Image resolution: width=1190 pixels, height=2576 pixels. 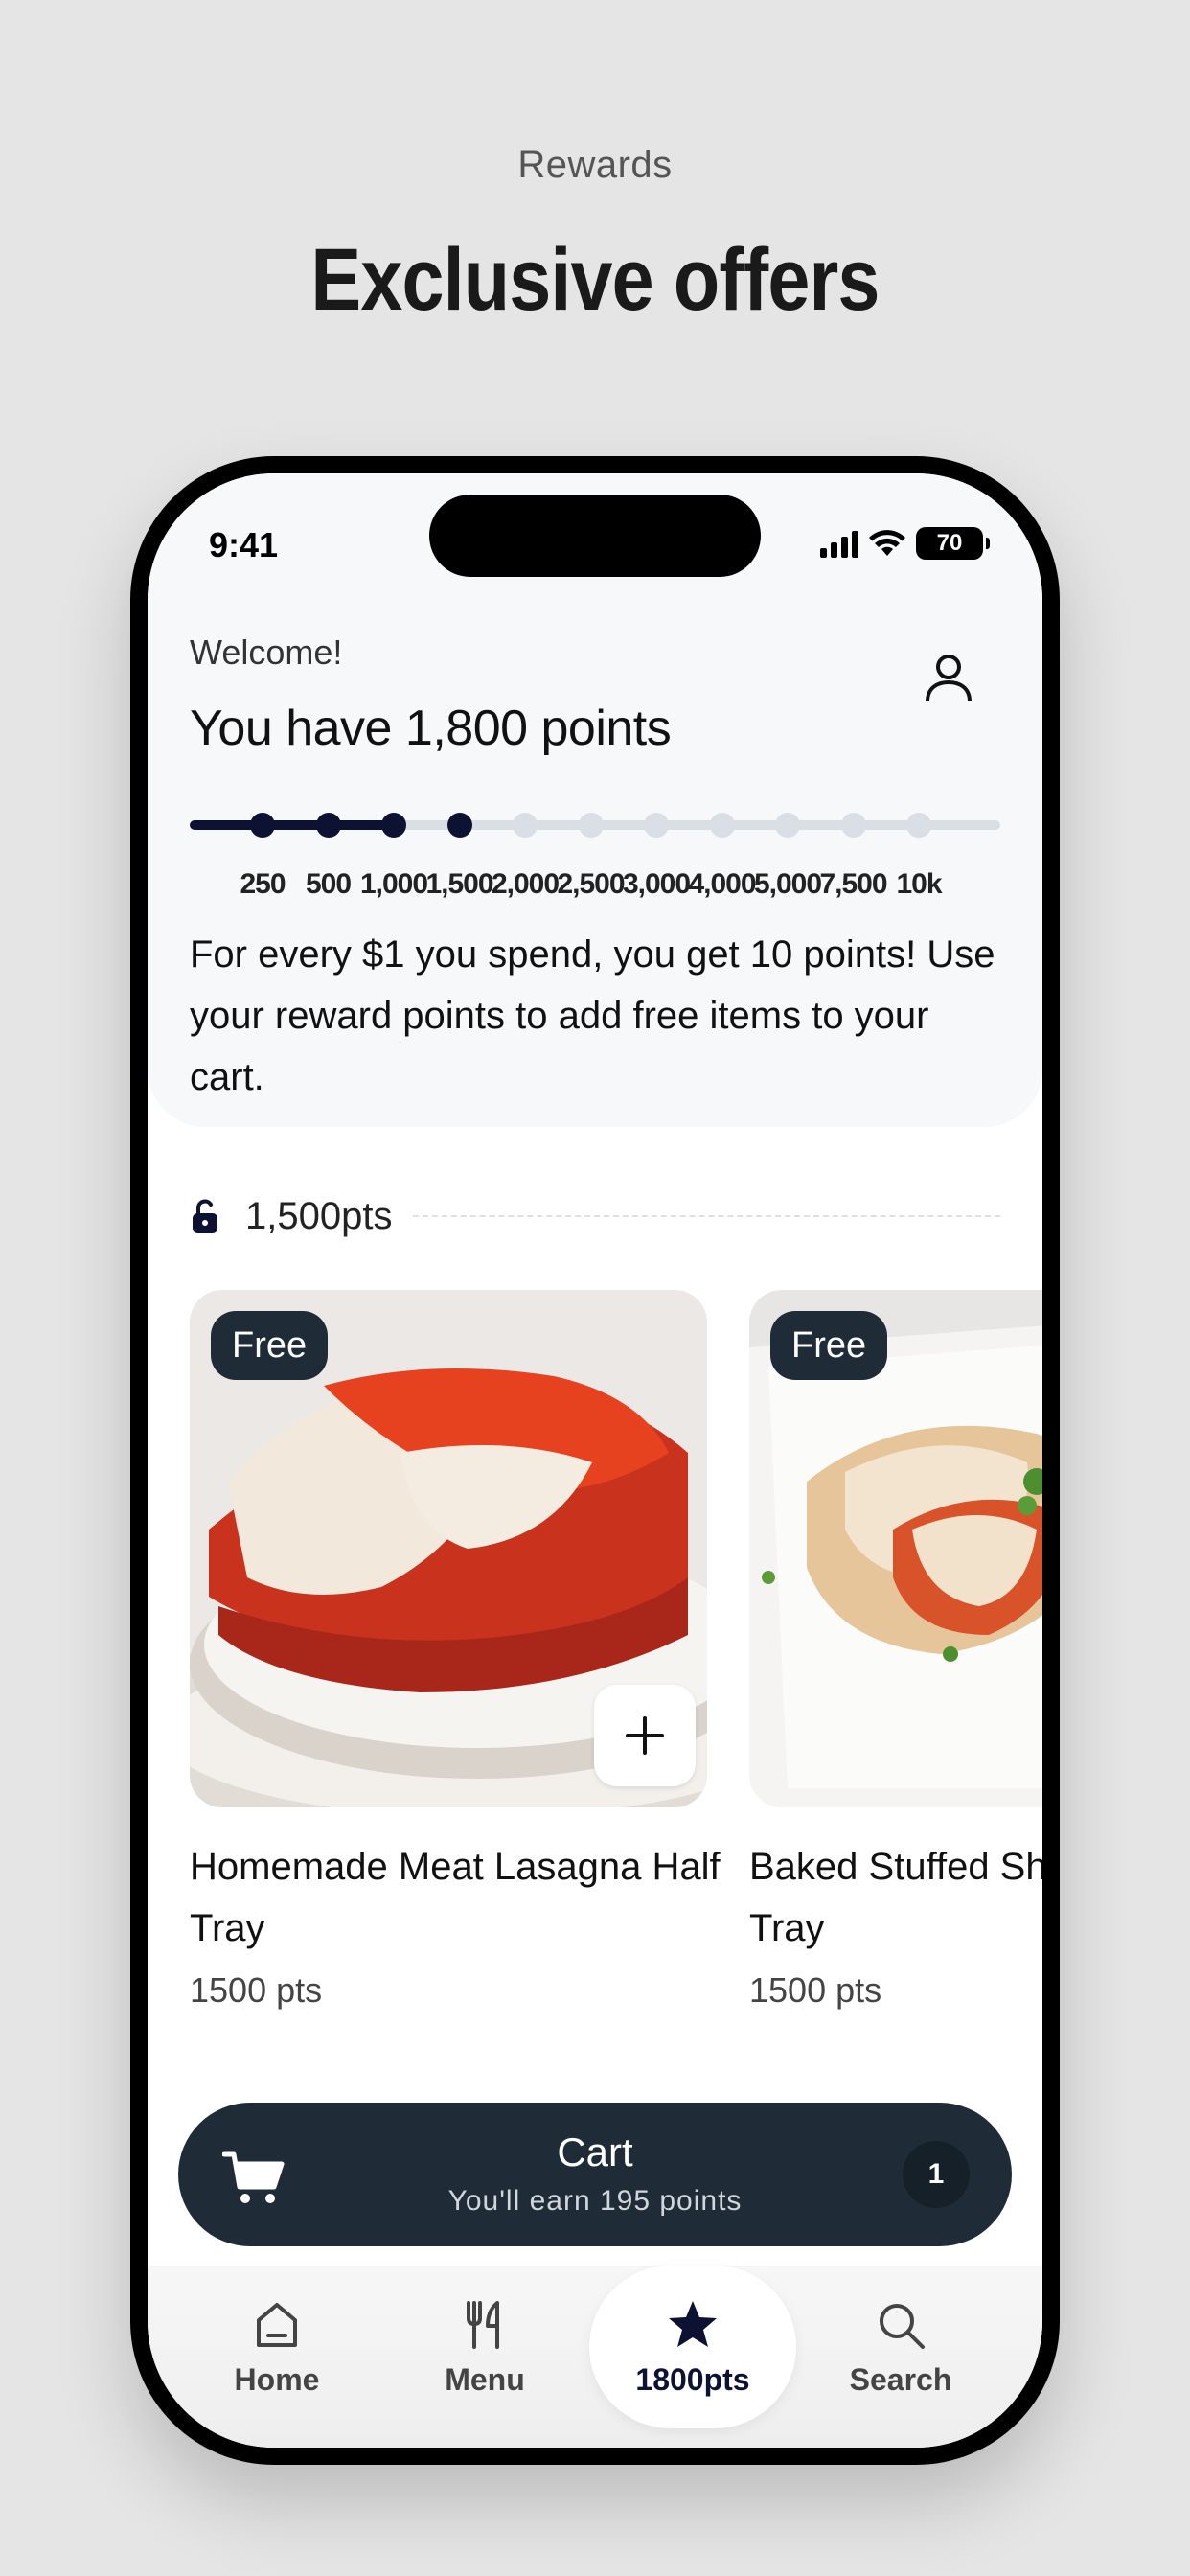 I want to click on home-icon, so click(x=277, y=2324).